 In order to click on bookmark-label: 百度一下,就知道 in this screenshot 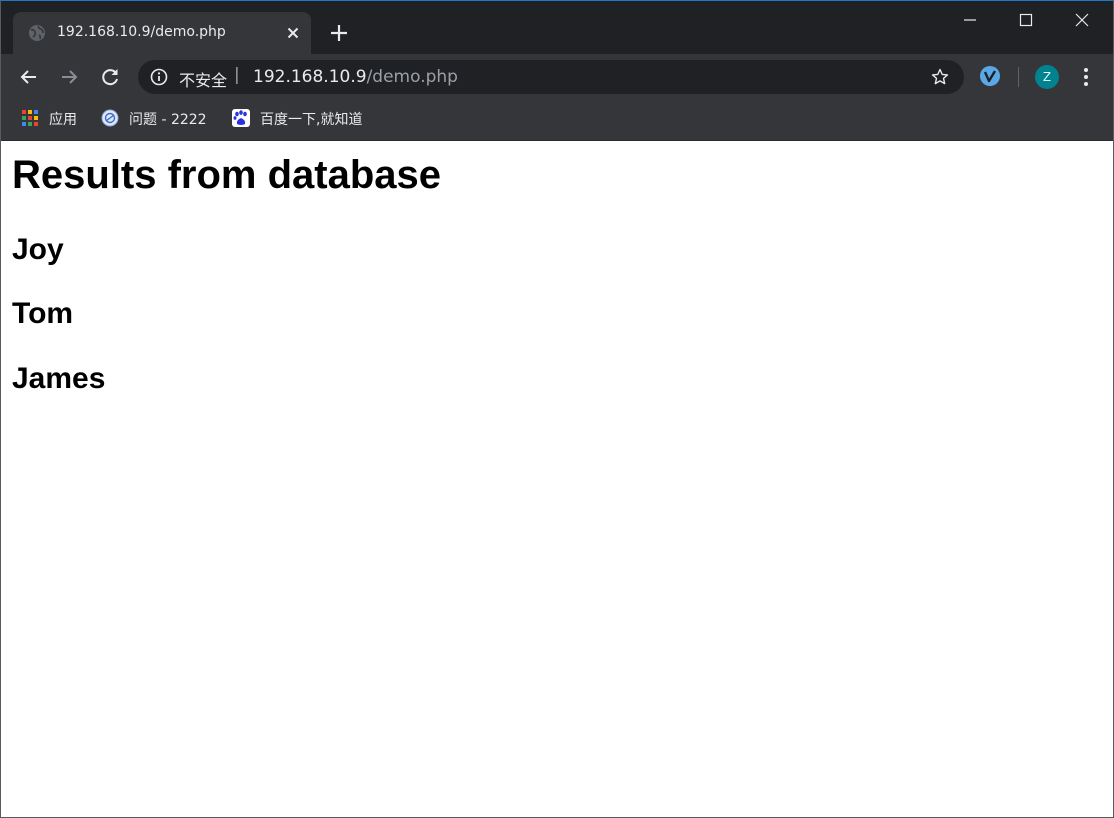, I will do `click(311, 120)`.